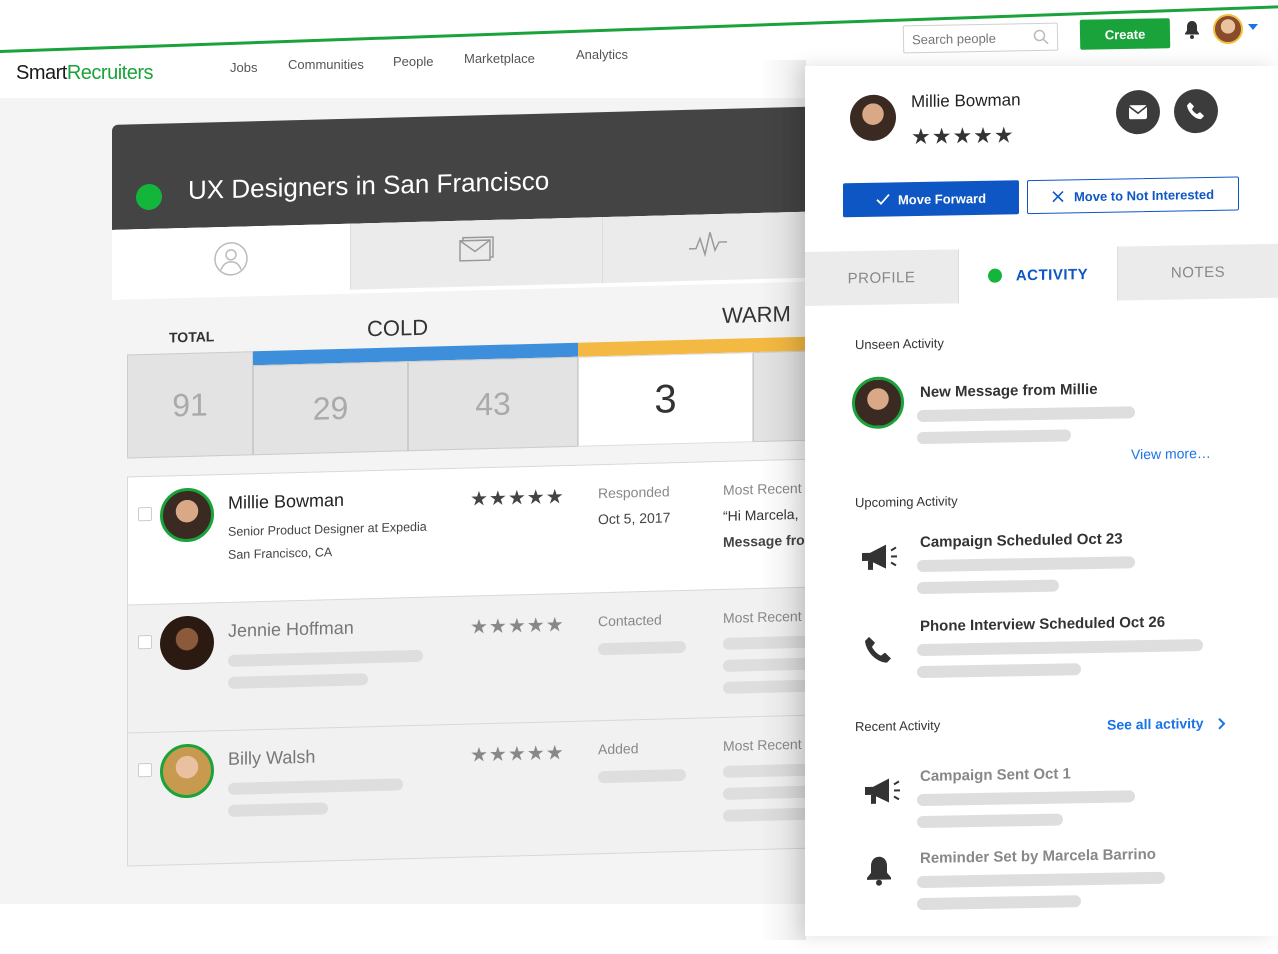 The image size is (1278, 954). I want to click on profile-rating: ★★★★★, so click(963, 136).